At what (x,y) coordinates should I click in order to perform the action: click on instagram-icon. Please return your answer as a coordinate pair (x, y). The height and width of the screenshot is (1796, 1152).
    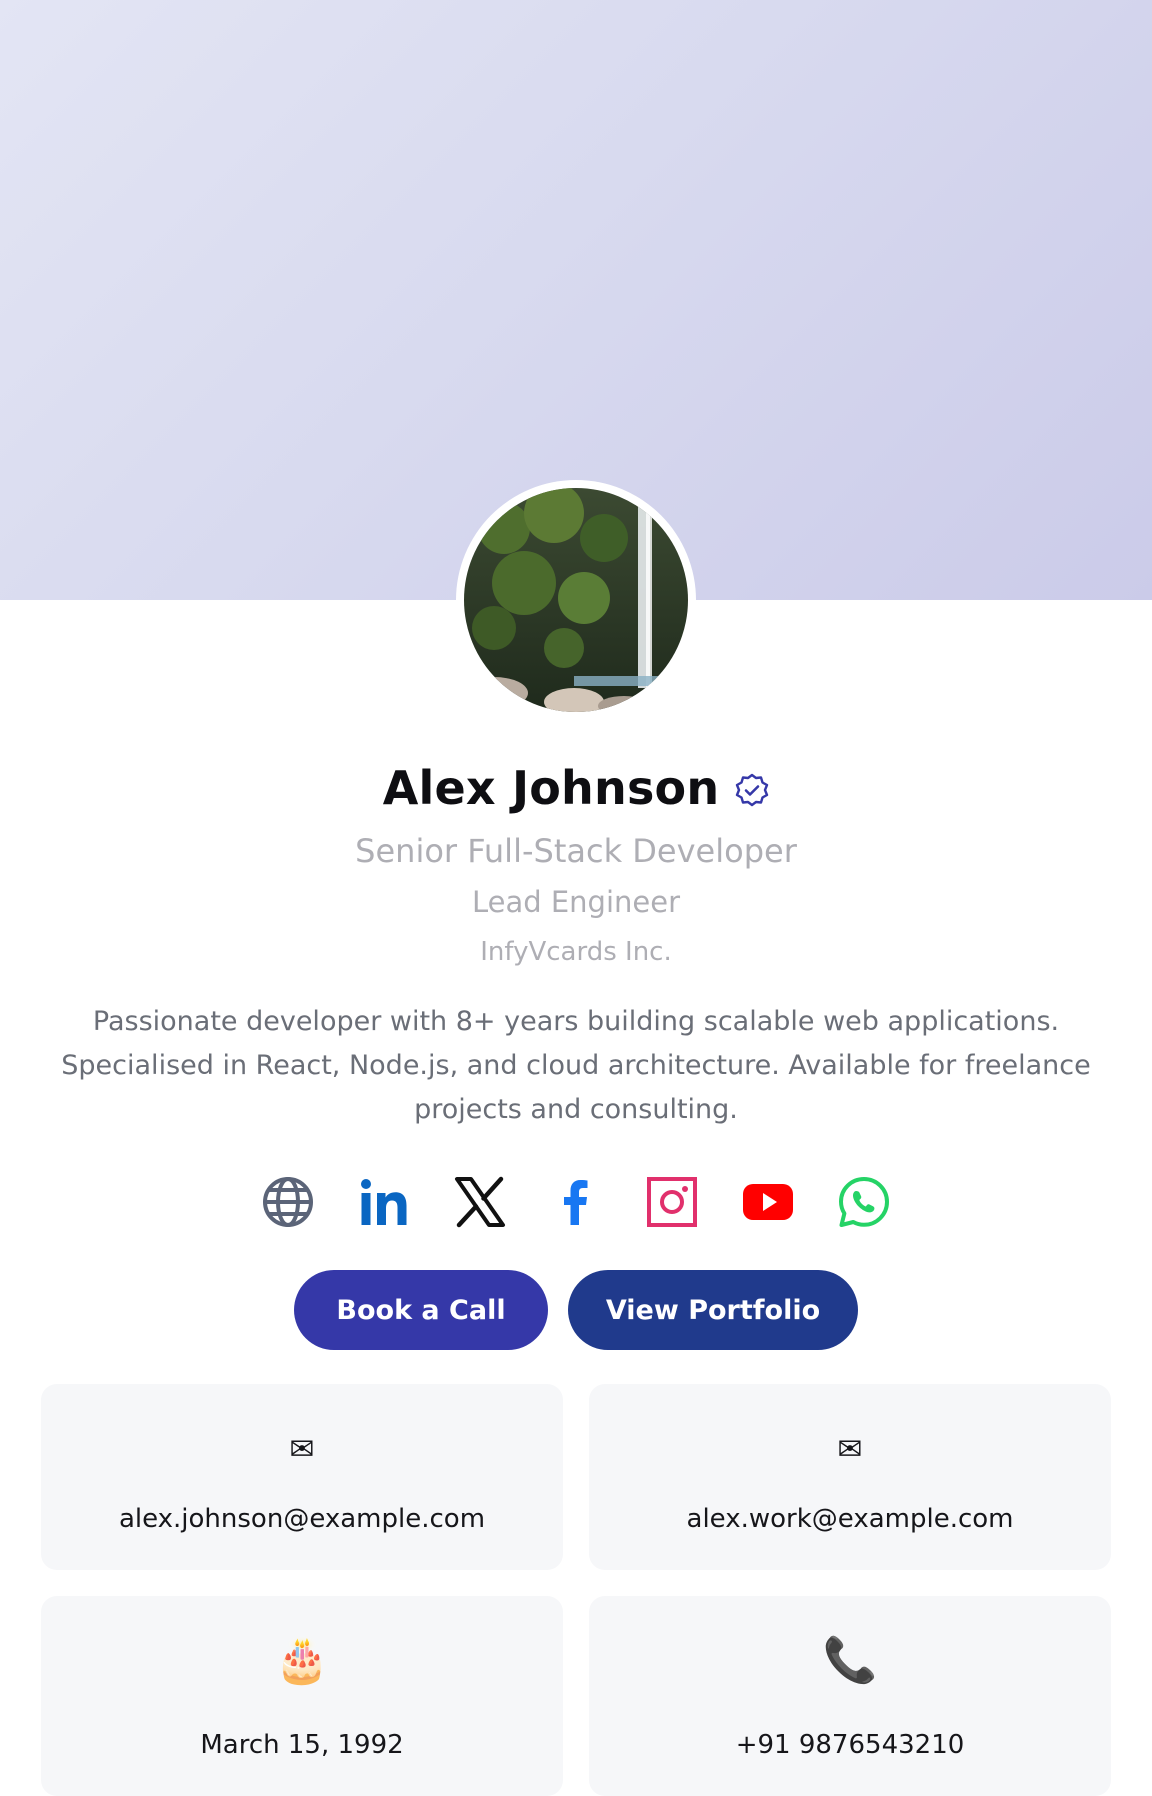
    Looking at the image, I should click on (672, 1202).